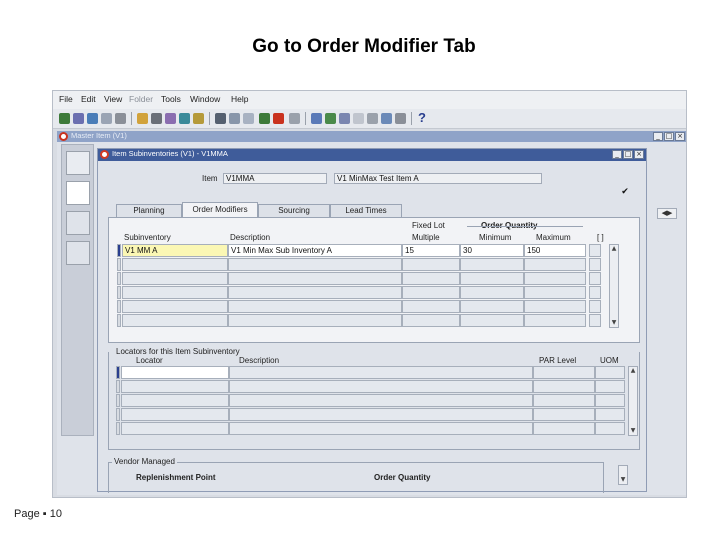 This screenshot has height=546, width=728. Describe the element at coordinates (120, 118) in the screenshot. I see `print-icon` at that location.